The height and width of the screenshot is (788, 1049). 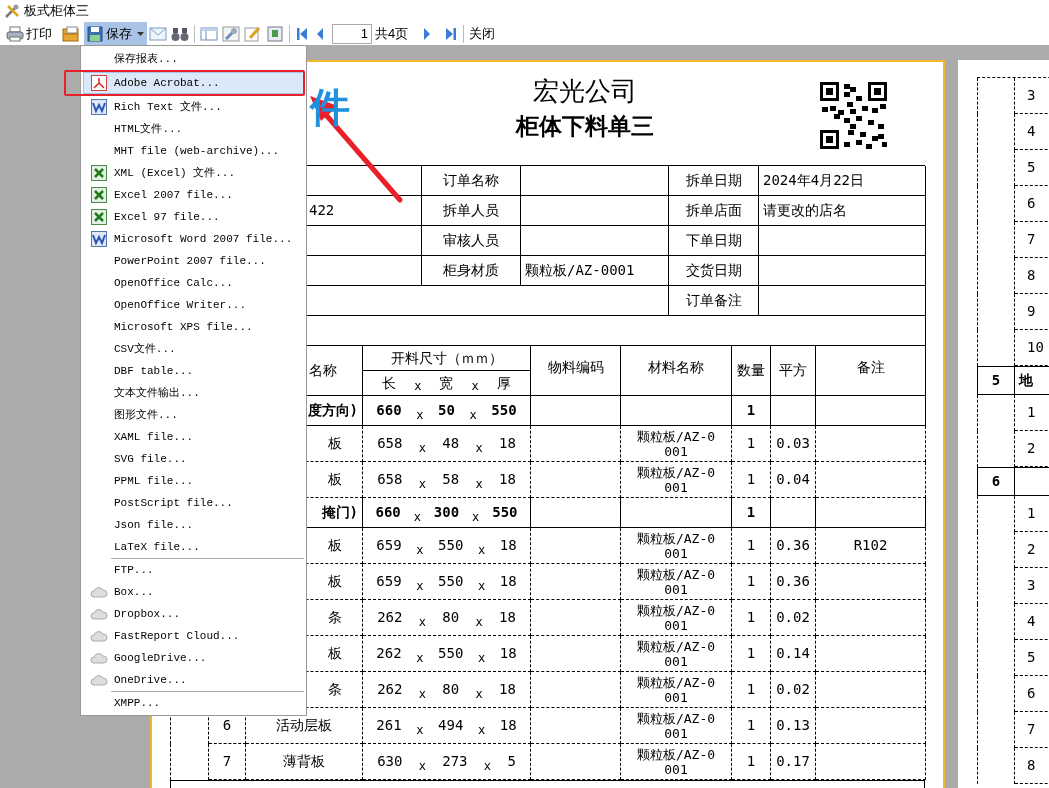 I want to click on column-header: 数量, so click(x=751, y=370).